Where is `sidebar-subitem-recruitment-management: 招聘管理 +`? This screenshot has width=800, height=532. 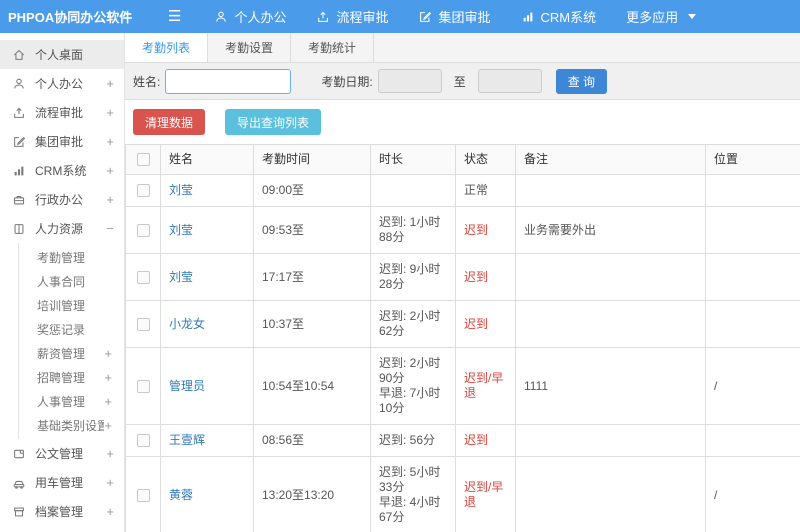
sidebar-subitem-recruitment-management: 招聘管理 + is located at coordinates (71, 377).